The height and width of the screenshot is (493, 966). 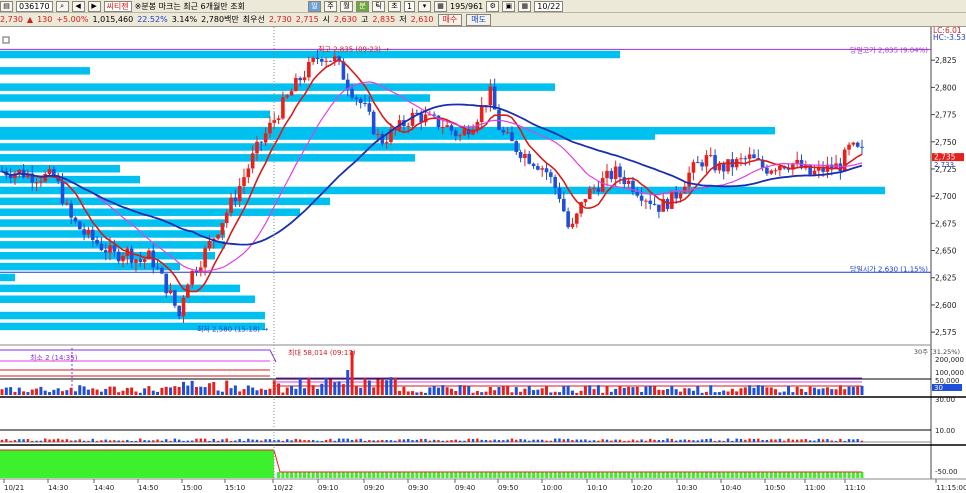 What do you see at coordinates (120, 288) in the screenshot?
I see `profile-bar` at bounding box center [120, 288].